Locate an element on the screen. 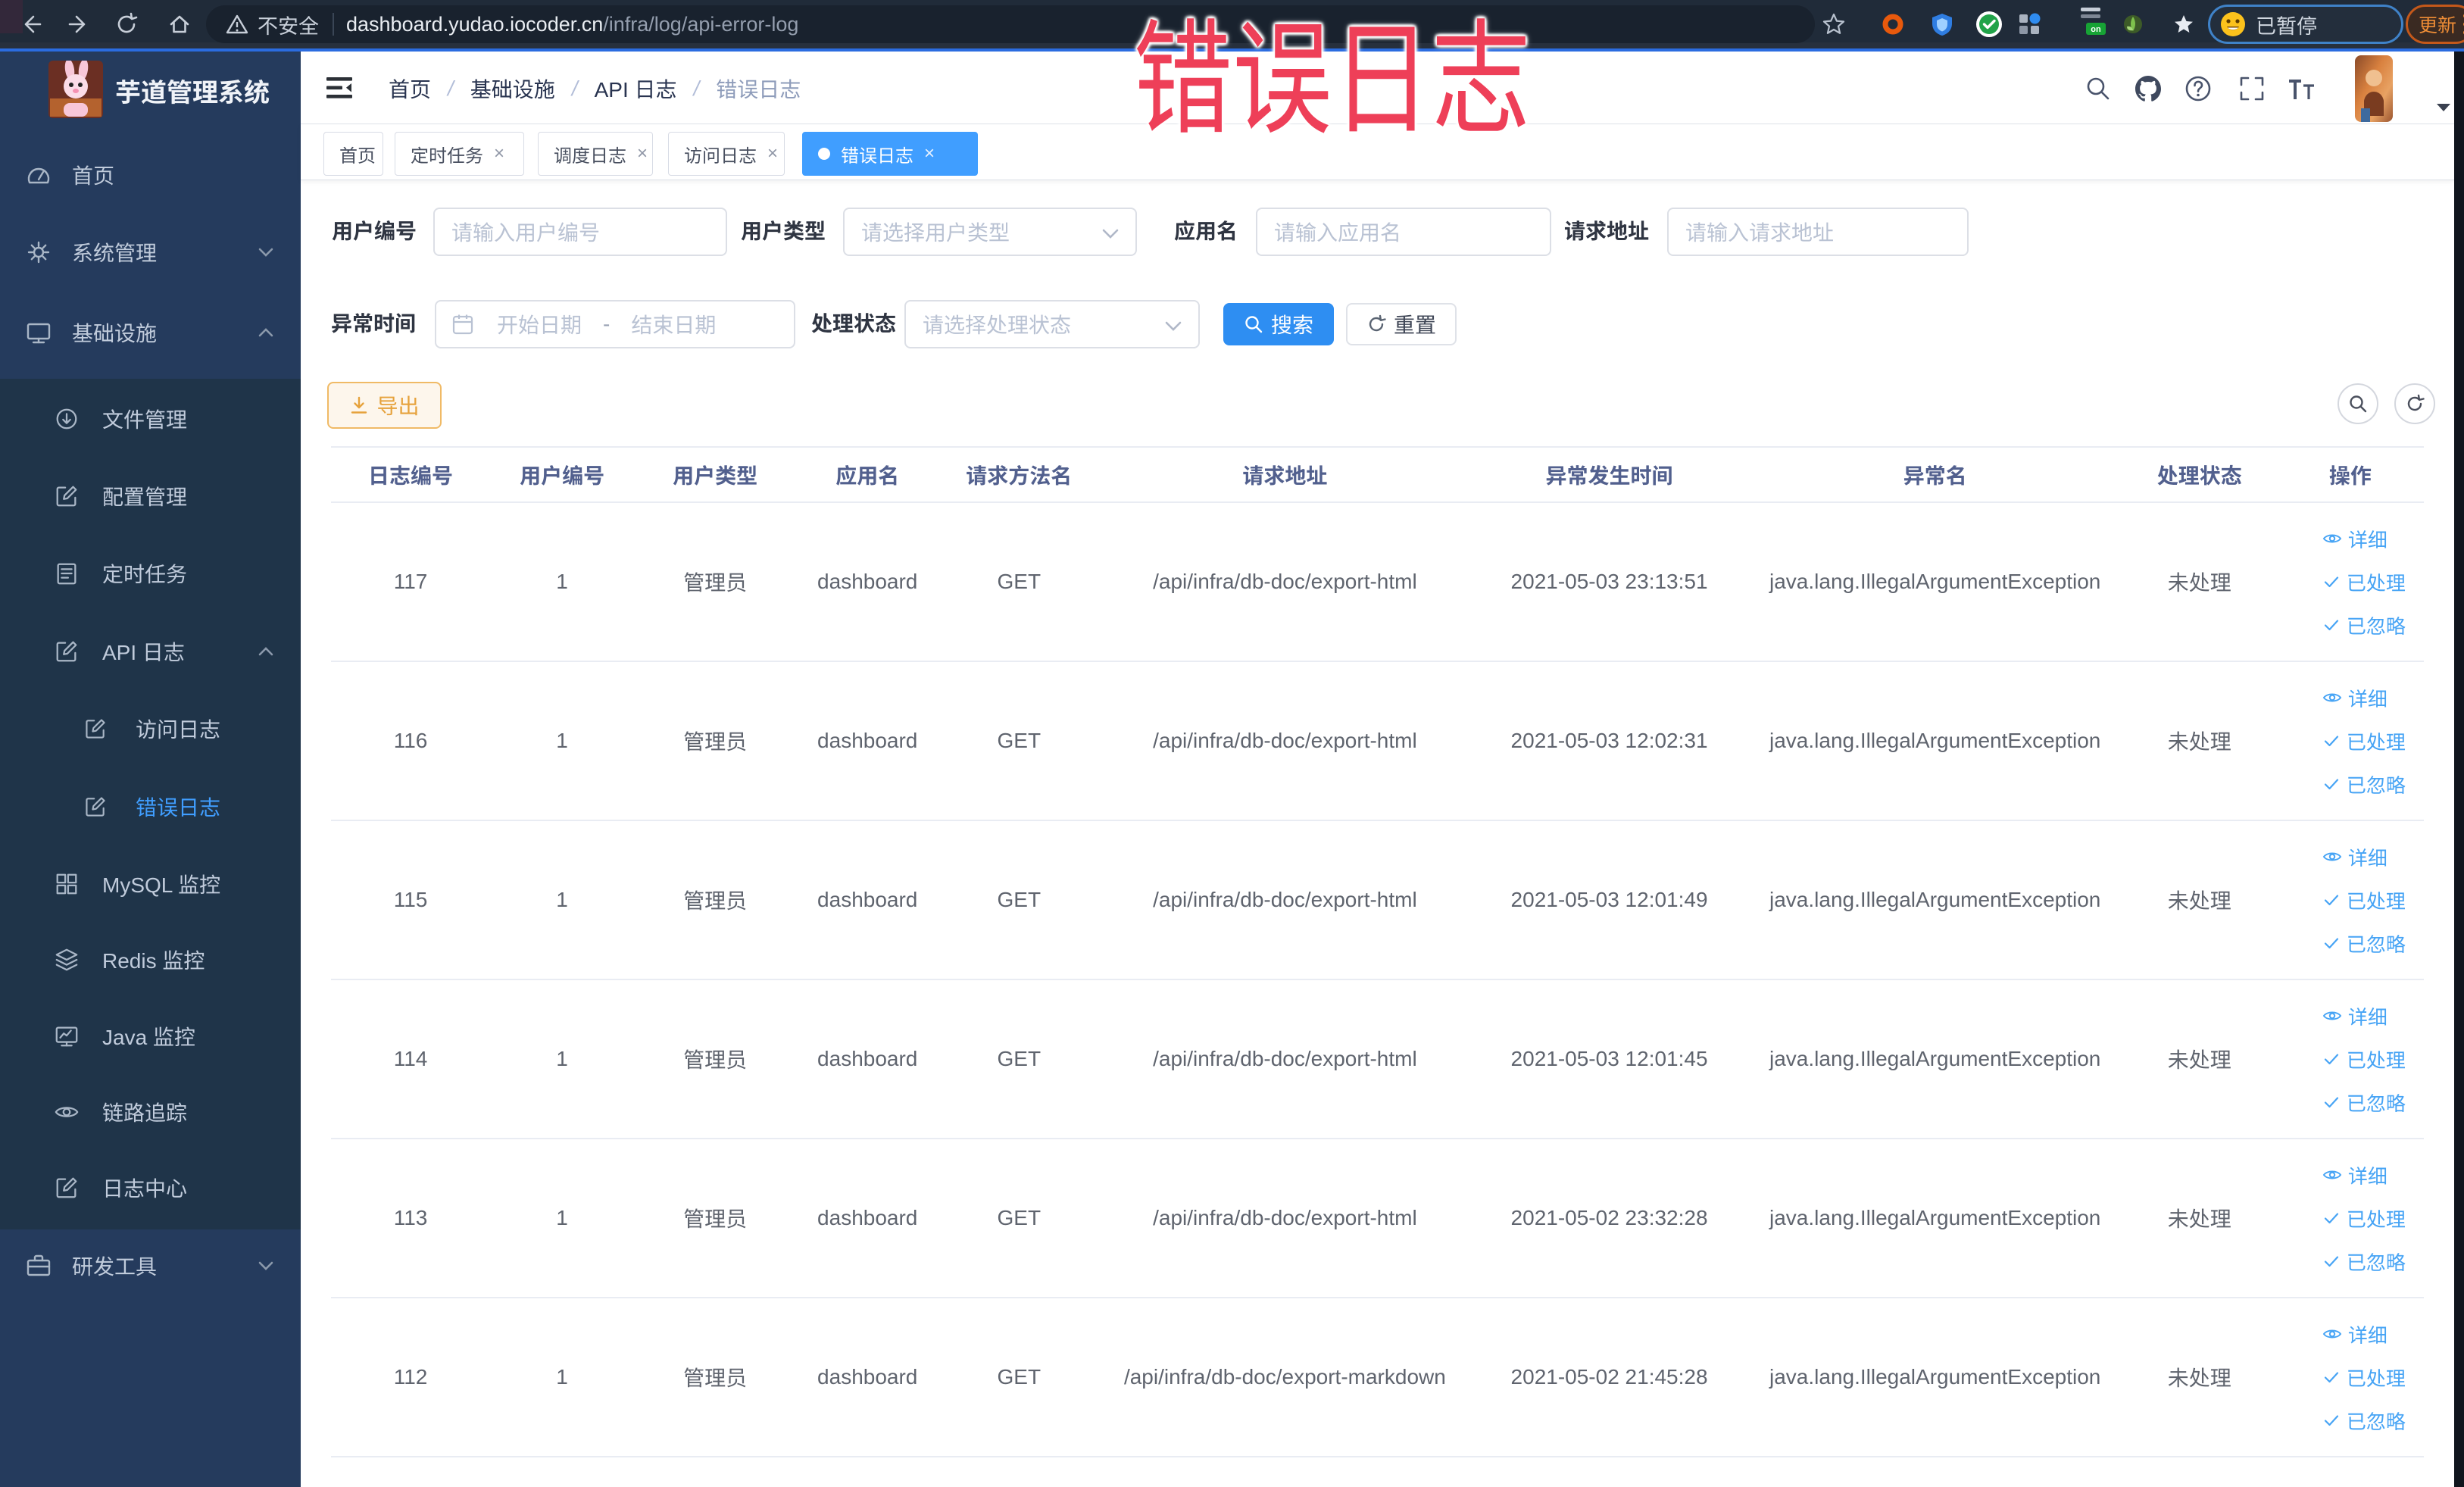 This screenshot has width=2464, height=1487. svg-text: on is located at coordinates (2096, 29).